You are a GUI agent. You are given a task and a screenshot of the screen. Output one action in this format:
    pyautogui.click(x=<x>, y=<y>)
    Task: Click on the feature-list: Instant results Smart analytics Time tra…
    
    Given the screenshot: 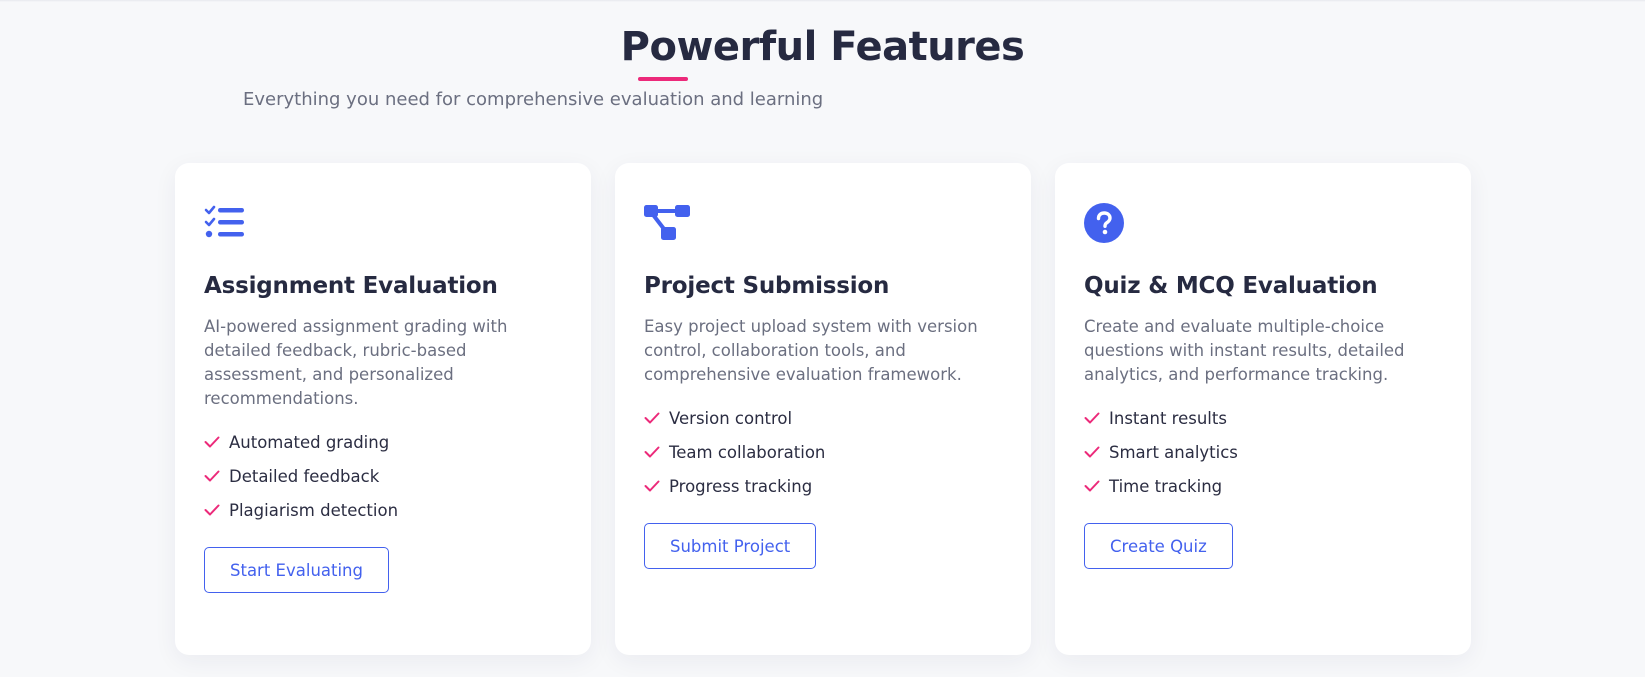 What is the action you would take?
    pyautogui.click(x=1263, y=452)
    